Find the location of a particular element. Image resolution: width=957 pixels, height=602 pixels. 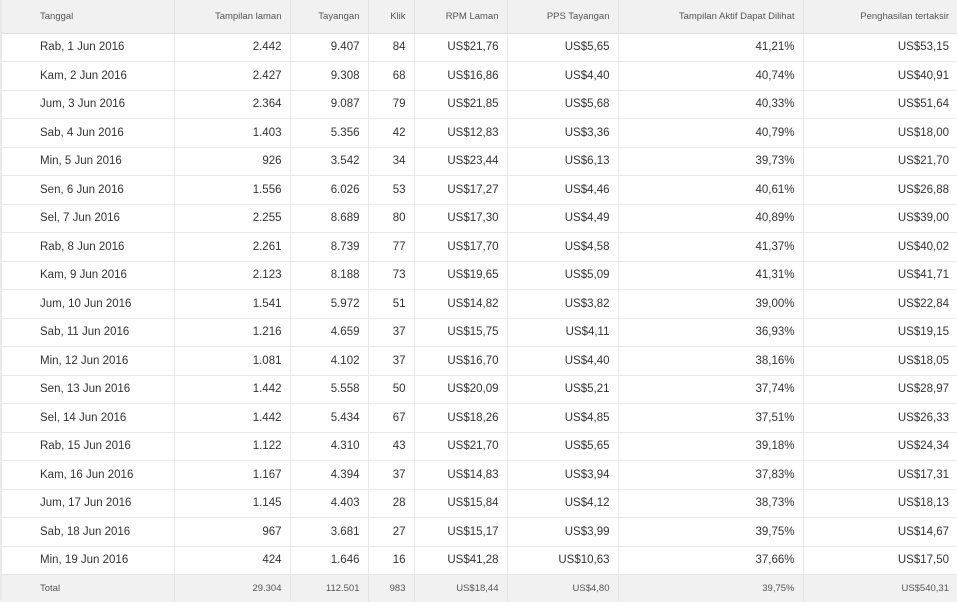

cell-date: Jum, 10 Jun 2016 is located at coordinates (87, 304).